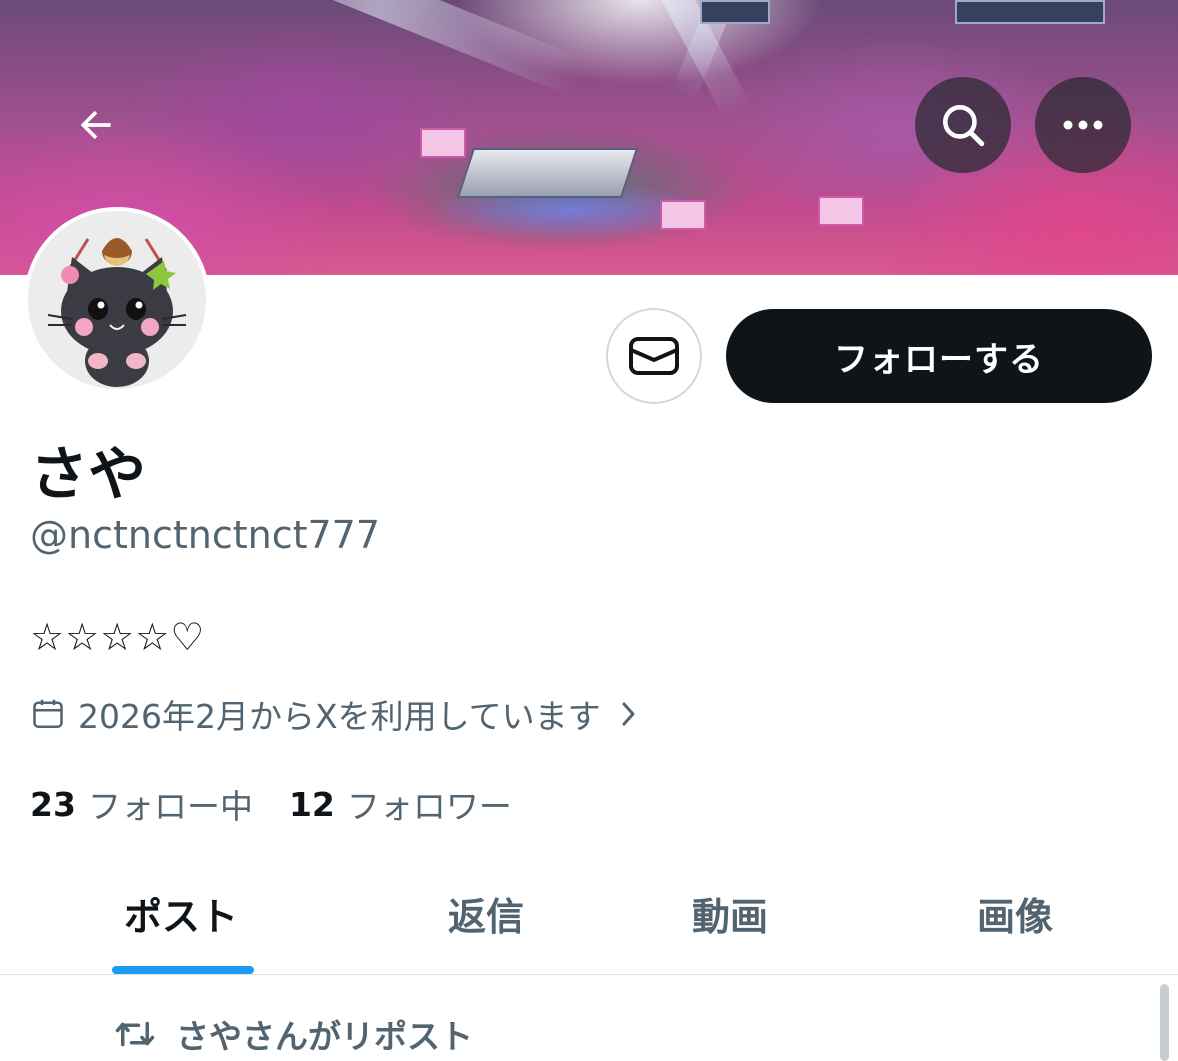  Describe the element at coordinates (730, 913) in the screenshot. I see `tab-videos: 動画` at that location.